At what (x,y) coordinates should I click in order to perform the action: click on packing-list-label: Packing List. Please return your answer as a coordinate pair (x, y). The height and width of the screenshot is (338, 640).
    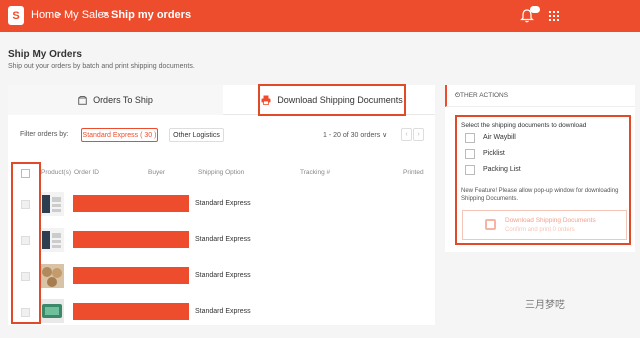
    Looking at the image, I should click on (502, 169).